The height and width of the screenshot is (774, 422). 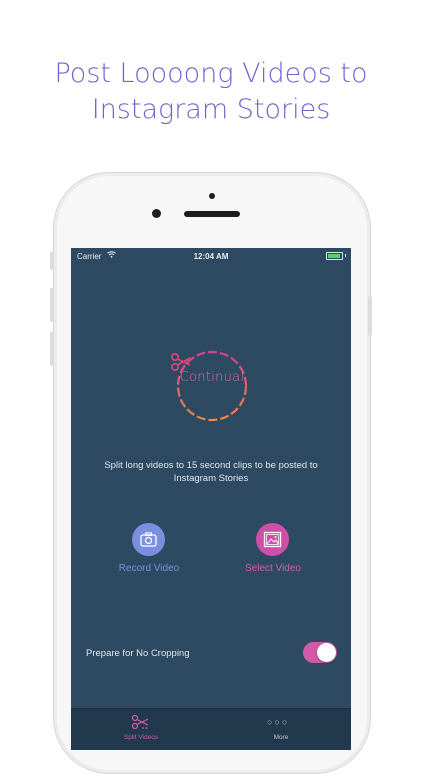 What do you see at coordinates (149, 568) in the screenshot?
I see `record-video-label: Record Video` at bounding box center [149, 568].